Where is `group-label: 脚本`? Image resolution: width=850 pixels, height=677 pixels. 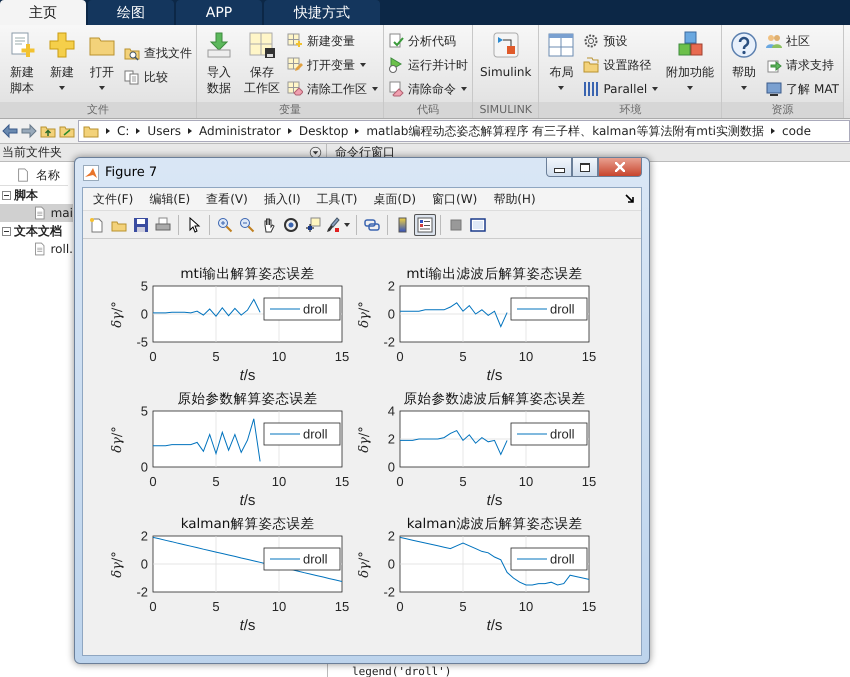 group-label: 脚本 is located at coordinates (26, 195).